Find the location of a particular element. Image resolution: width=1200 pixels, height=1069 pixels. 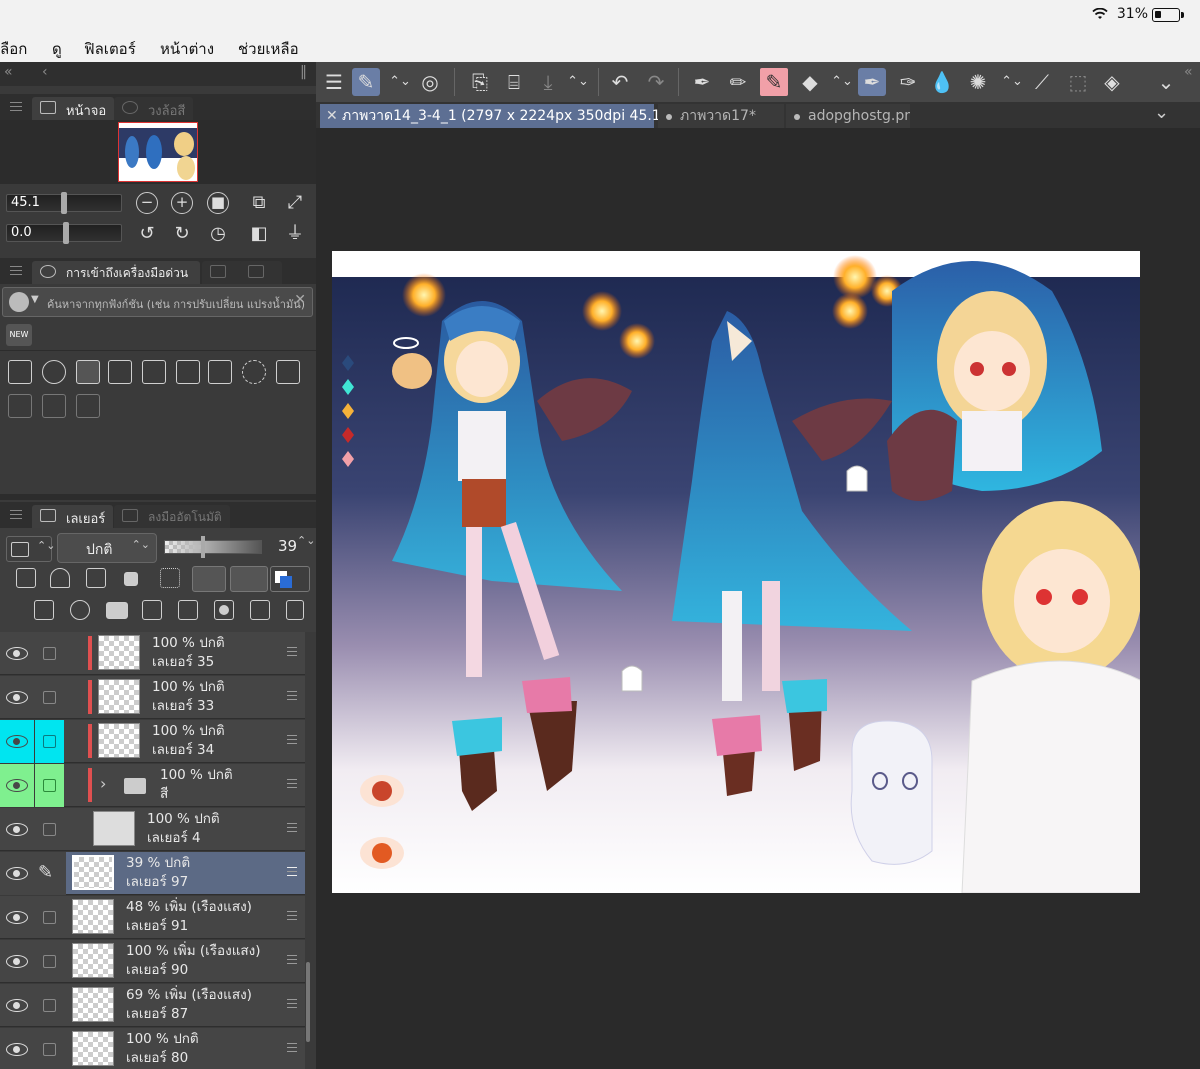

menu-filter: ฟิลเตอร์ is located at coordinates (110, 49).